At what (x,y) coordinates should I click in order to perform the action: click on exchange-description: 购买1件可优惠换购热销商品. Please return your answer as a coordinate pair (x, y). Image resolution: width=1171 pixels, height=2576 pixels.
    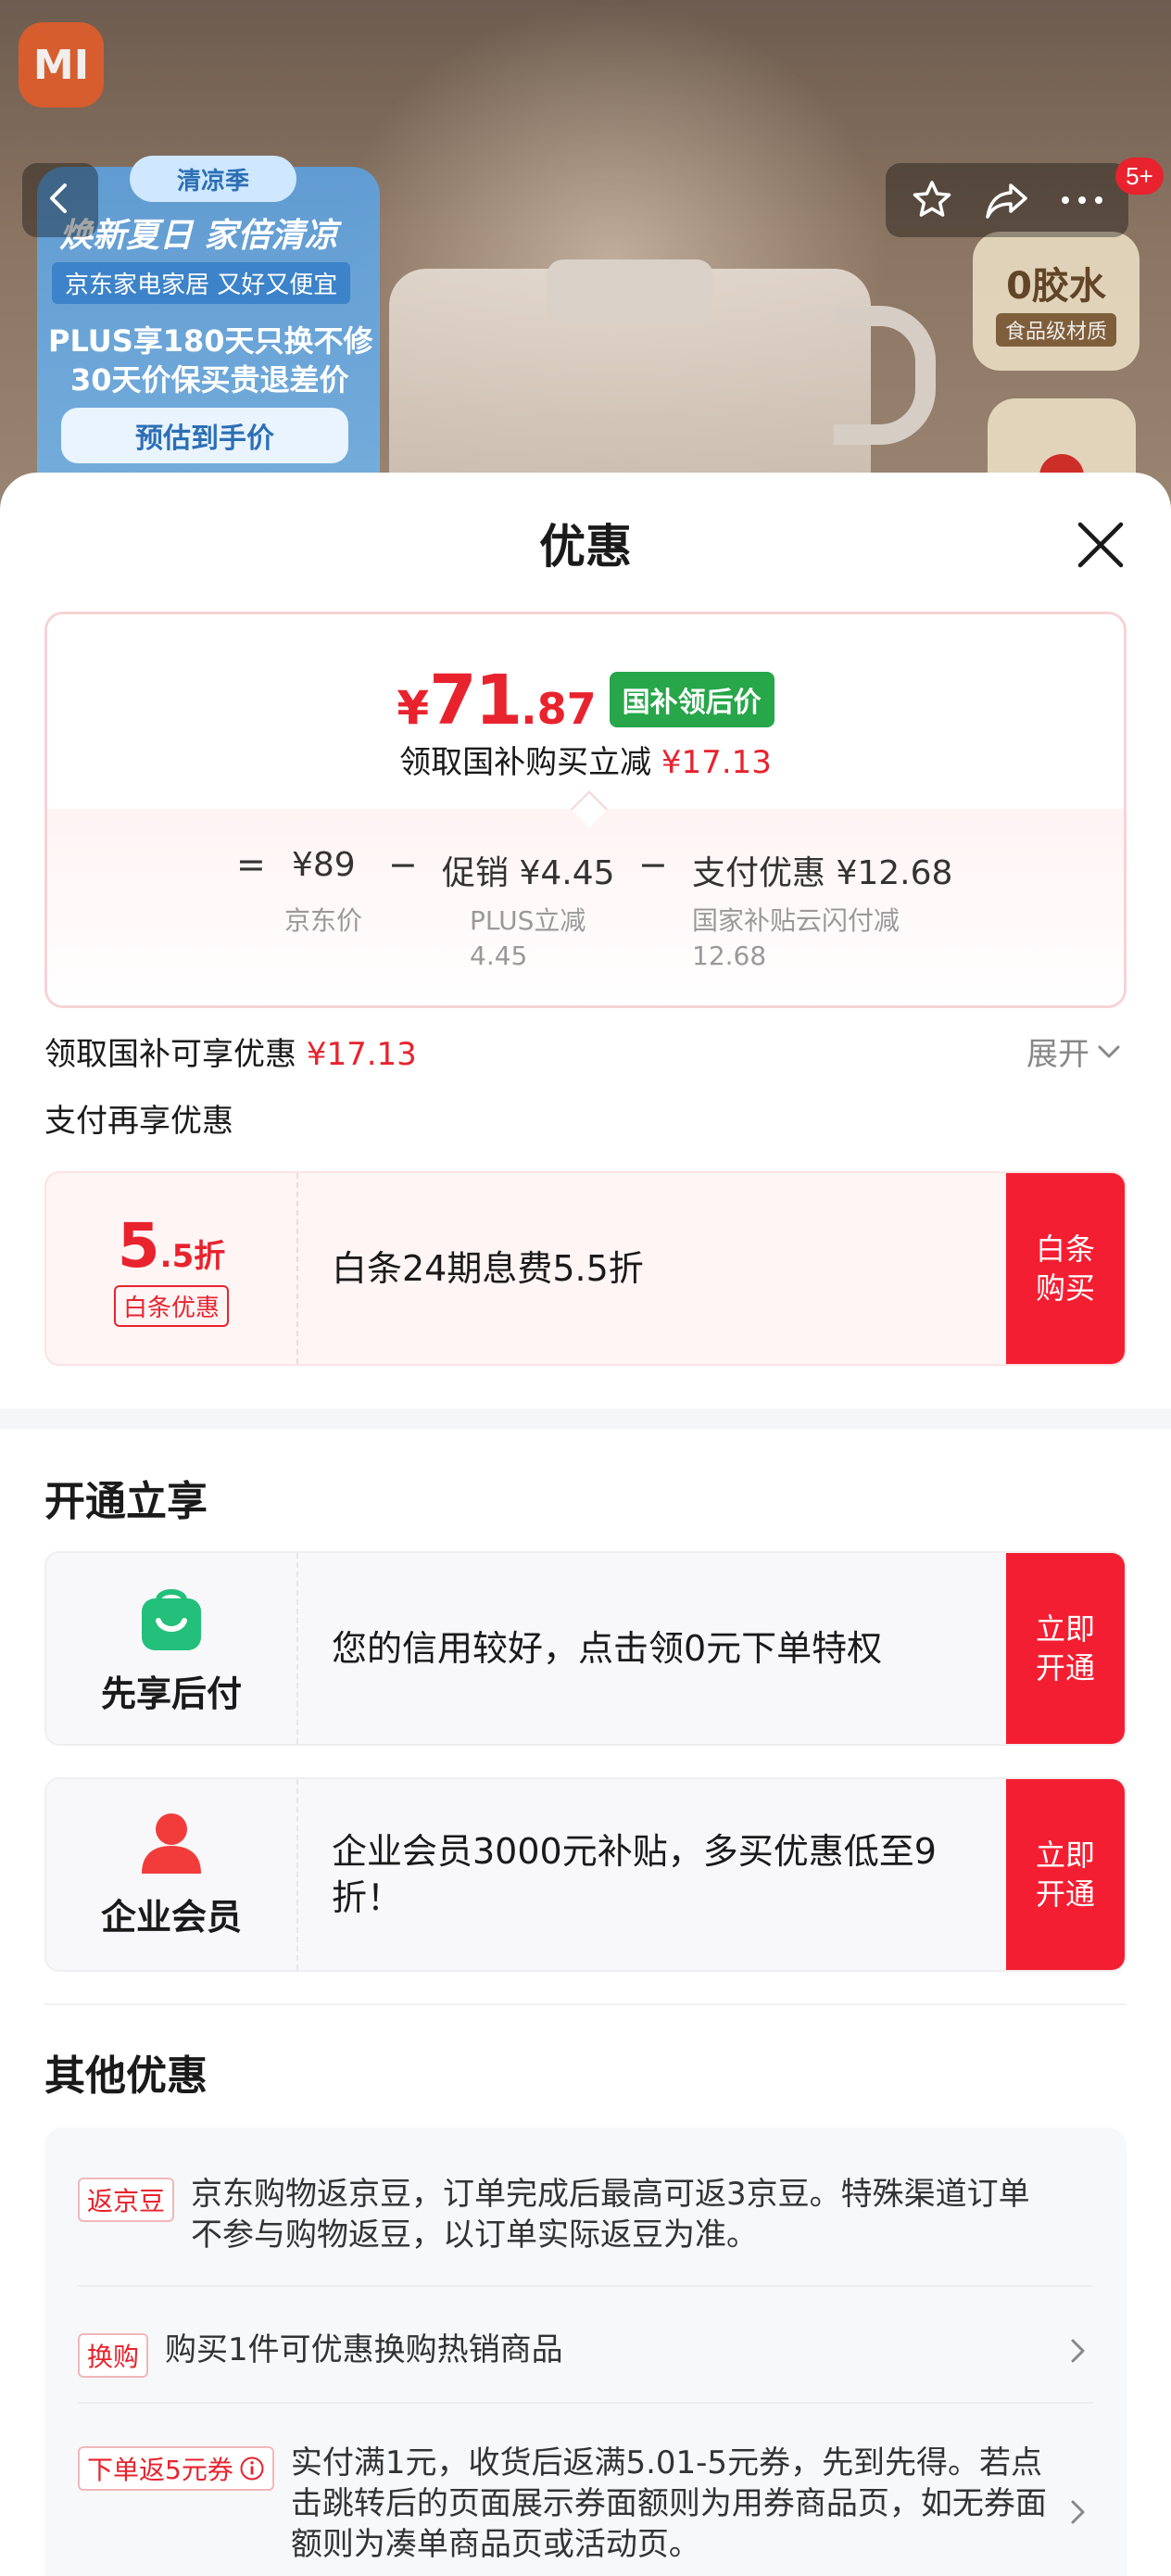
    Looking at the image, I should click on (364, 2349).